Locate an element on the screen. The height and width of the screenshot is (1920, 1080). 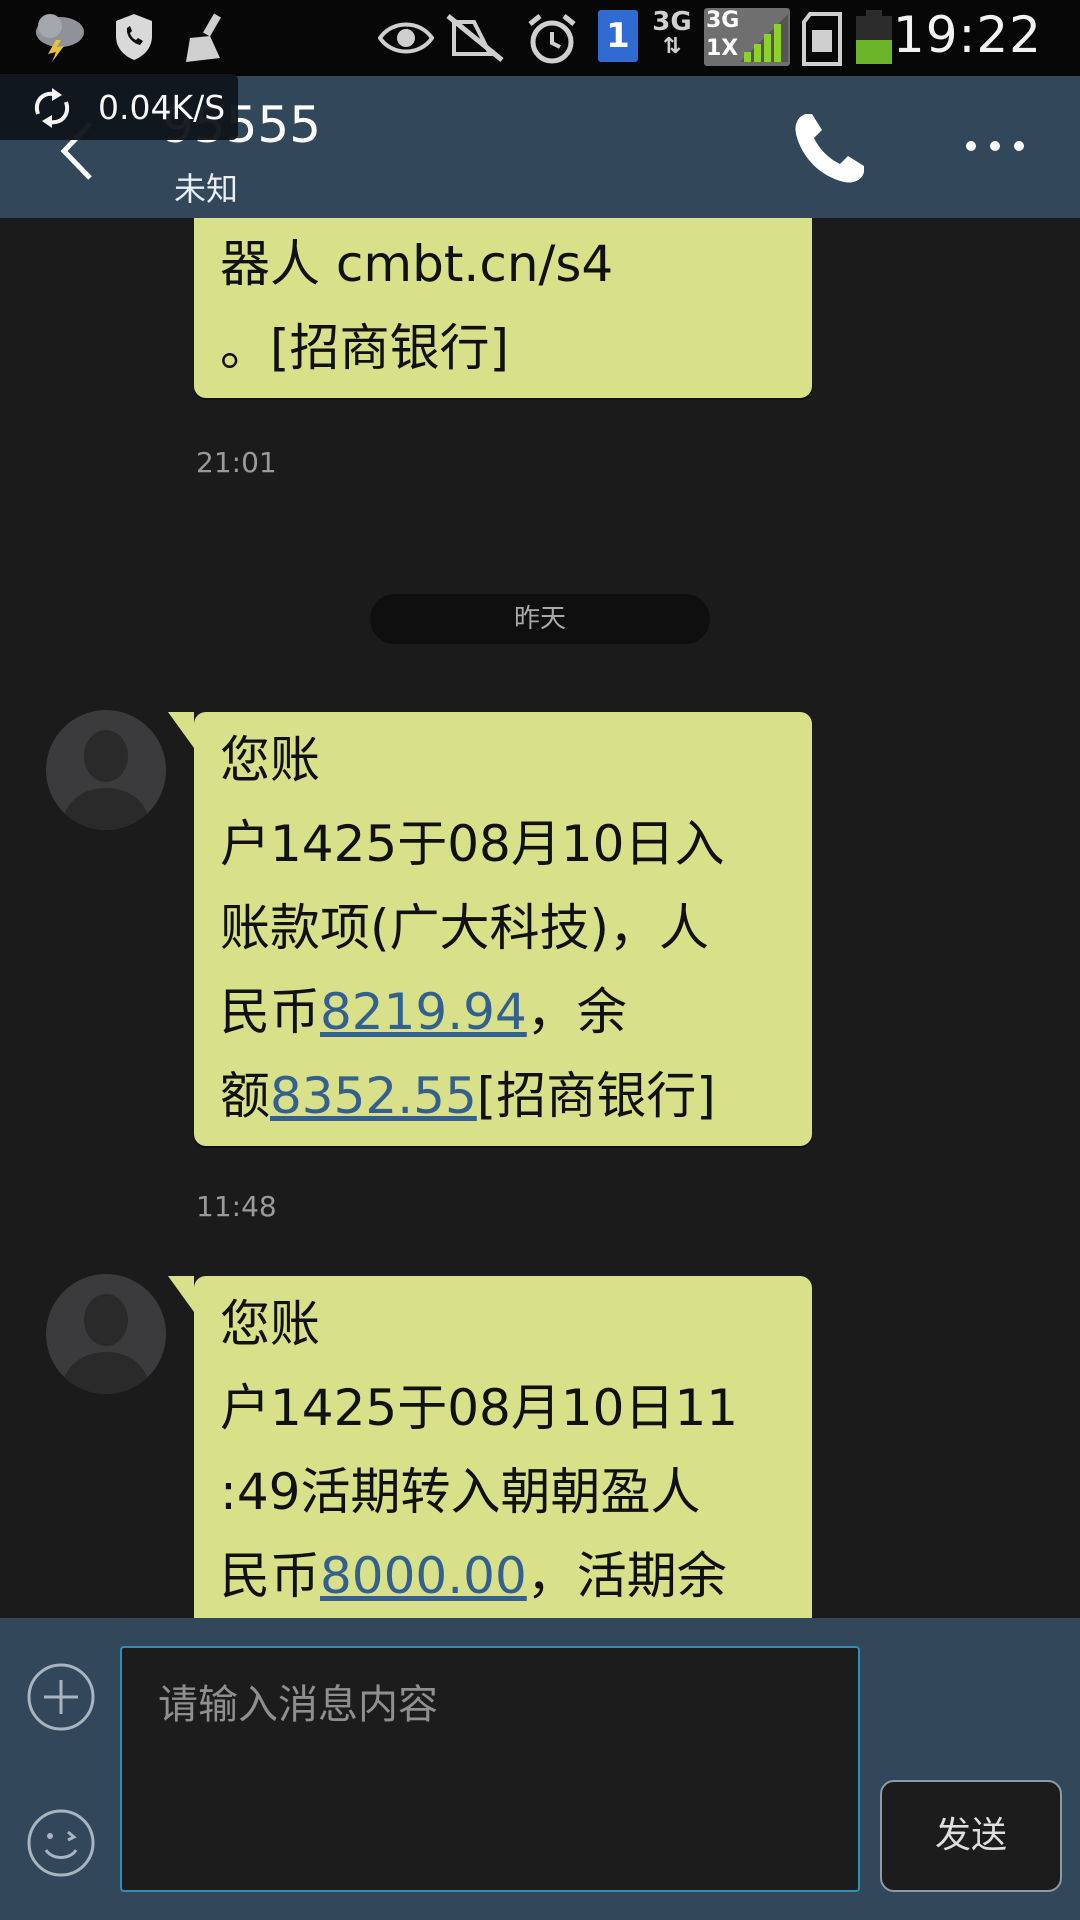
message-line: 器人 cmbt.cn/s4 is located at coordinates (417, 264).